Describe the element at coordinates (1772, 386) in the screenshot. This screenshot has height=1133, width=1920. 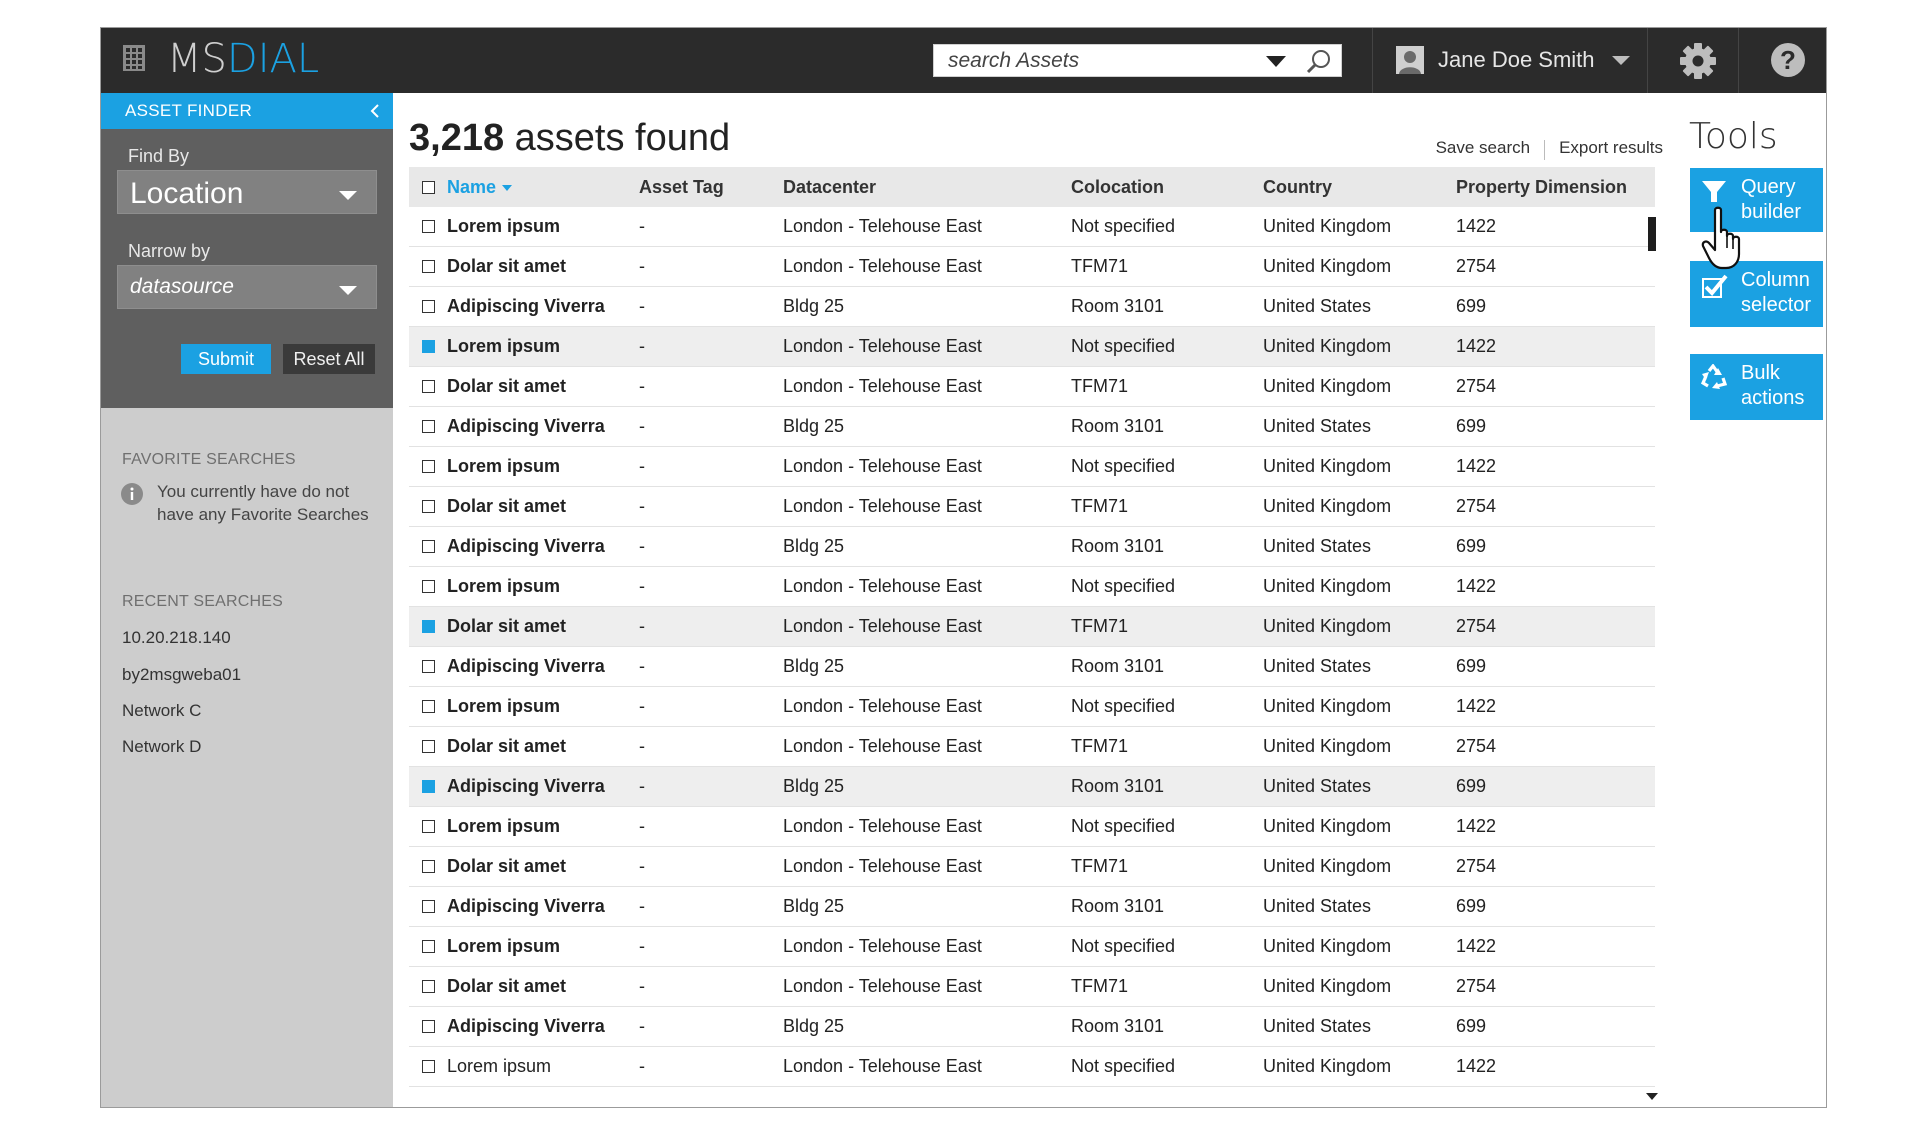
I see `tool-label: Bulk actions` at that location.